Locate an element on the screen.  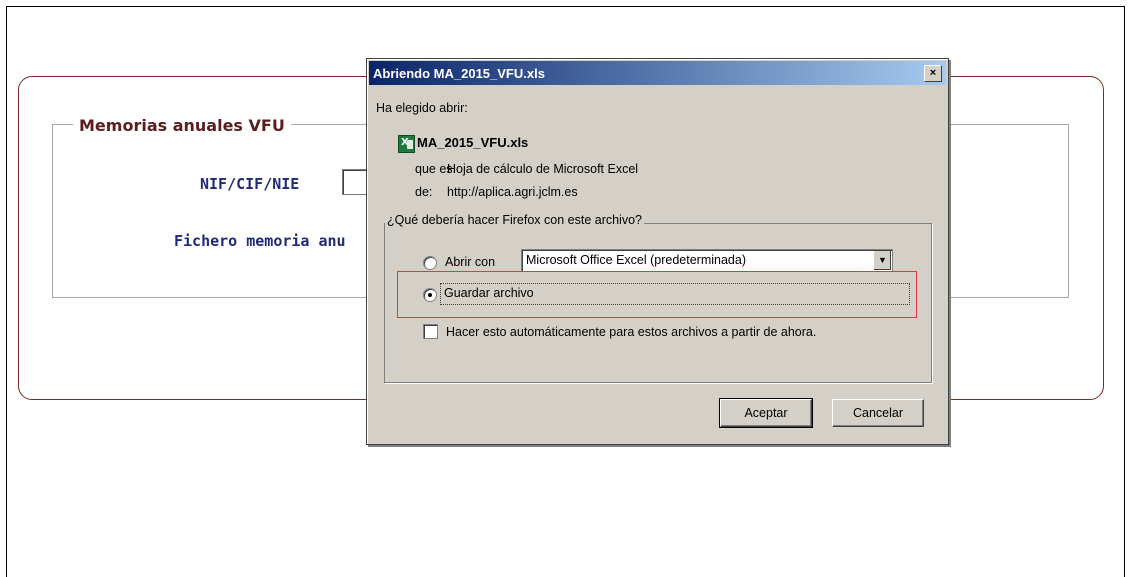
dropdown-arrow-icon: ▼ is located at coordinates (882, 260).